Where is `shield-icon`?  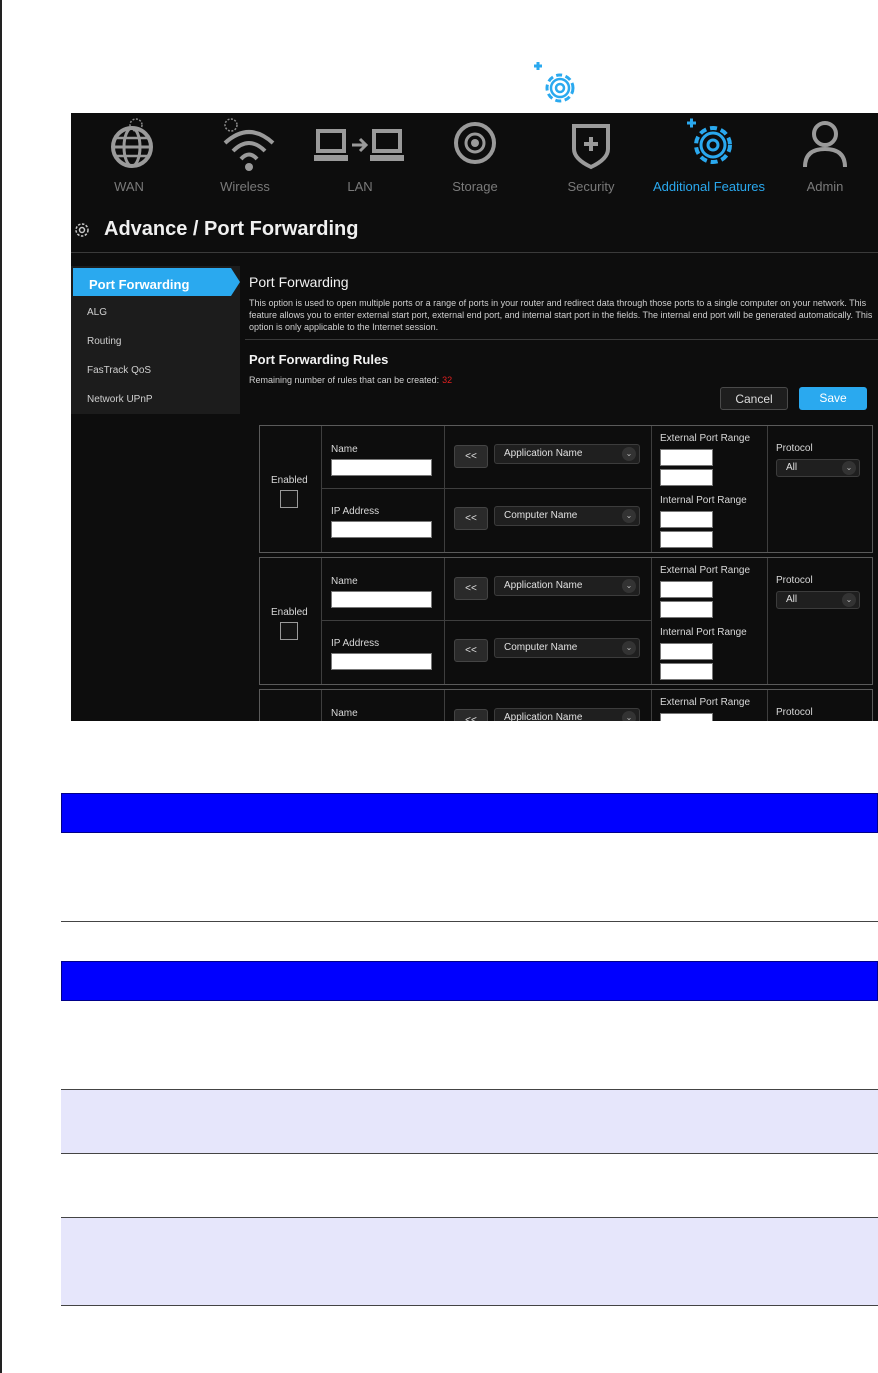
shield-icon is located at coordinates (591, 147).